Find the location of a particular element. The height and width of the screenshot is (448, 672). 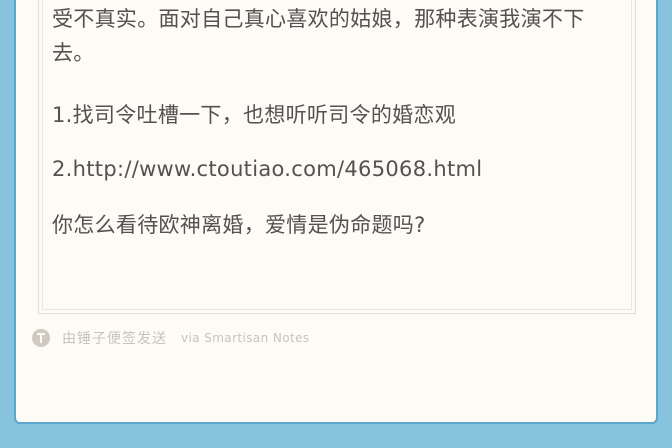

smartisan-logo-icon is located at coordinates (41, 338).